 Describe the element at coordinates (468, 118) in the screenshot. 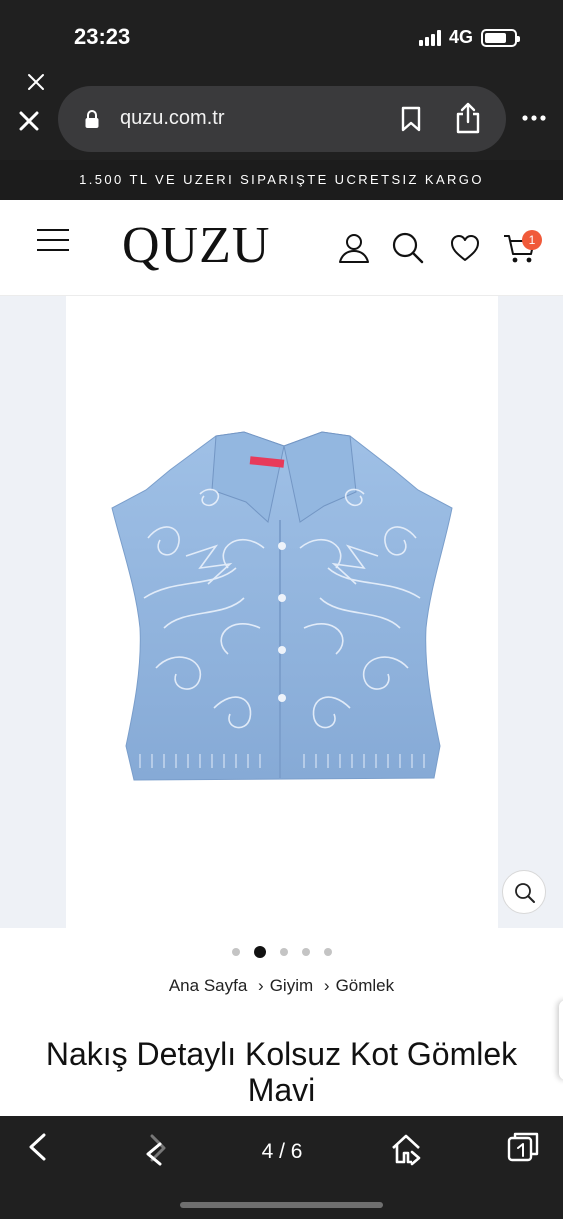

I see `share-icon` at that location.